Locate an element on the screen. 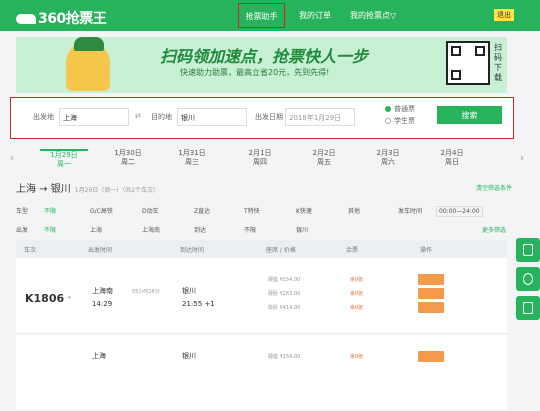 Image resolution: width=540 pixels, height=411 pixels. promo-banner: 扫码领加速点，抢票快人一步 快速助力助票，最高立省20元，先到先得! 扫码下载 is located at coordinates (261, 65).